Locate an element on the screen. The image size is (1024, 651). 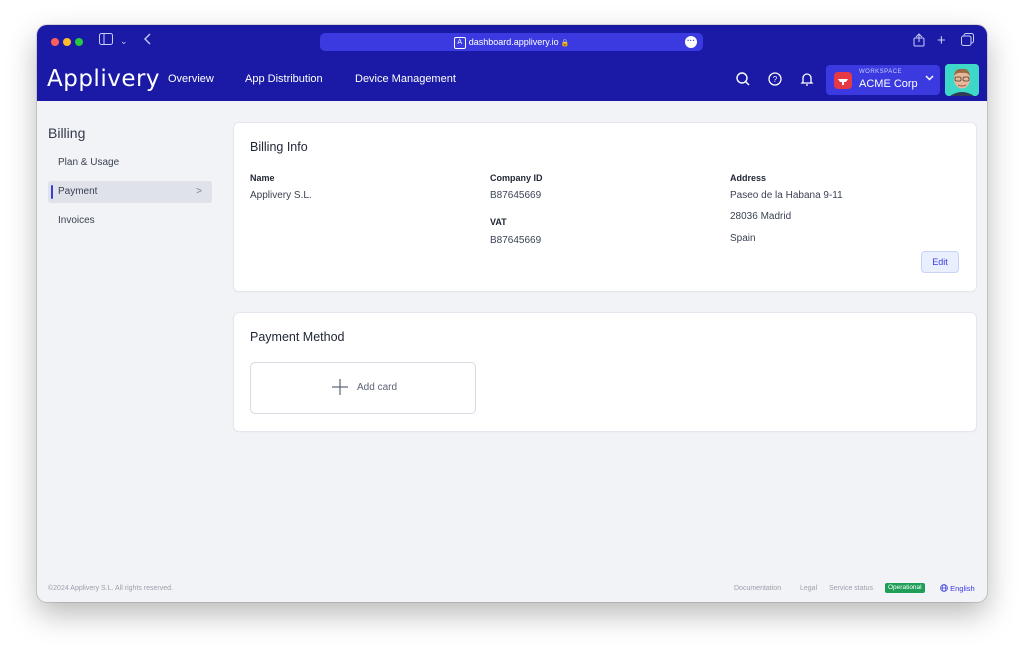
address-bar: Adashboard.applivery.io 🔒 ··· is located at coordinates (511, 42).